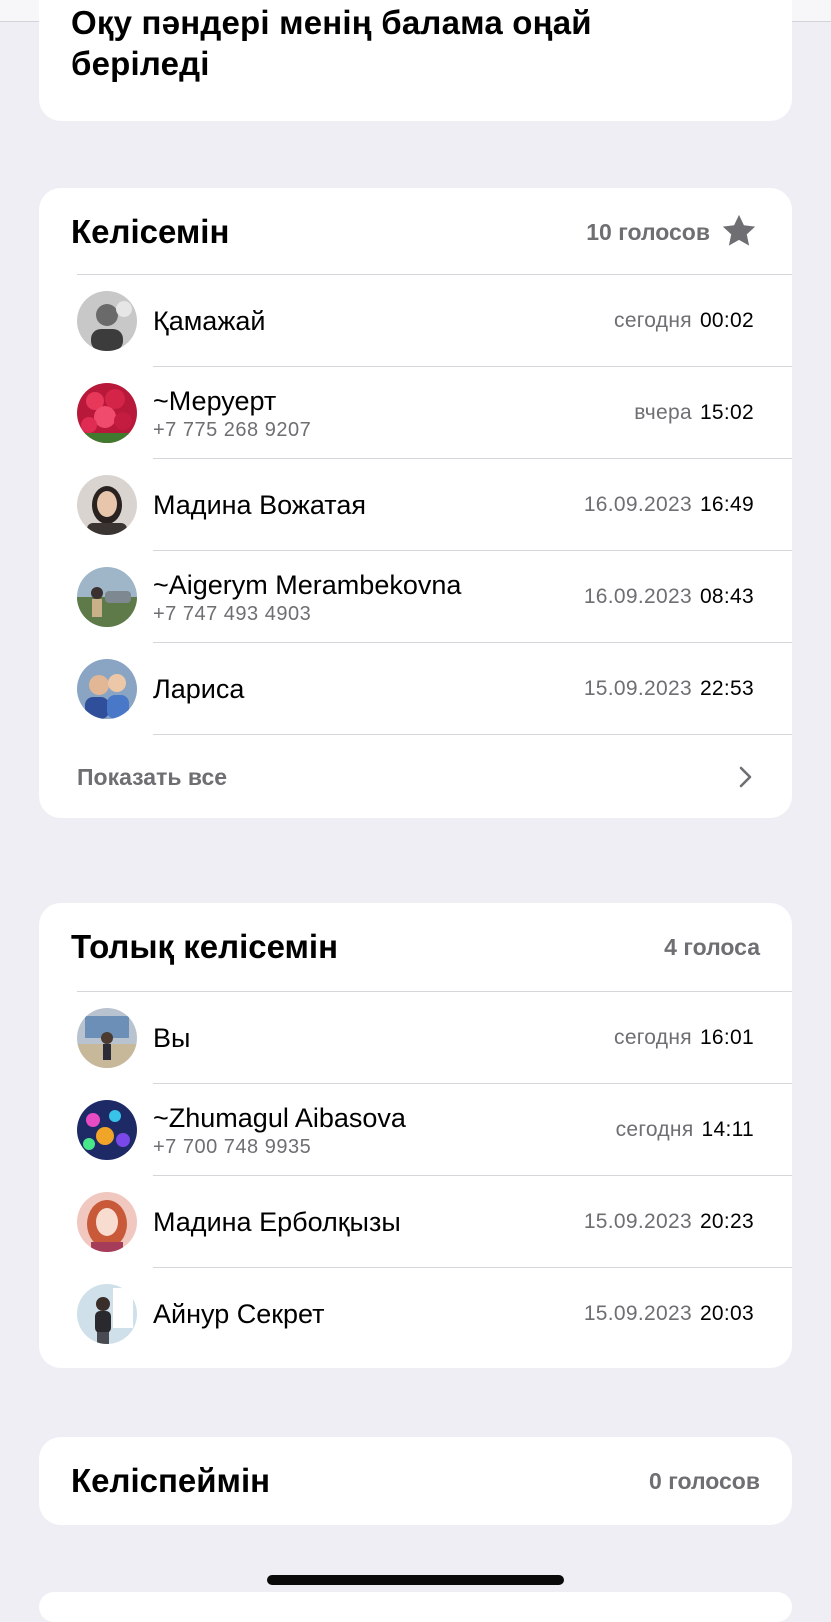 The width and height of the screenshot is (831, 1622). Describe the element at coordinates (232, 614) in the screenshot. I see `voter-phone: +7 747 493 4903` at that location.